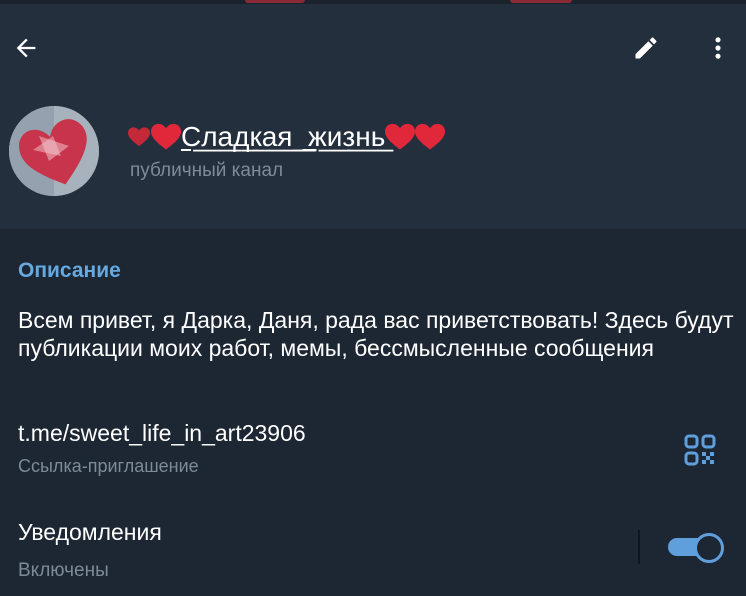  I want to click on qr-code-icon, so click(700, 450).